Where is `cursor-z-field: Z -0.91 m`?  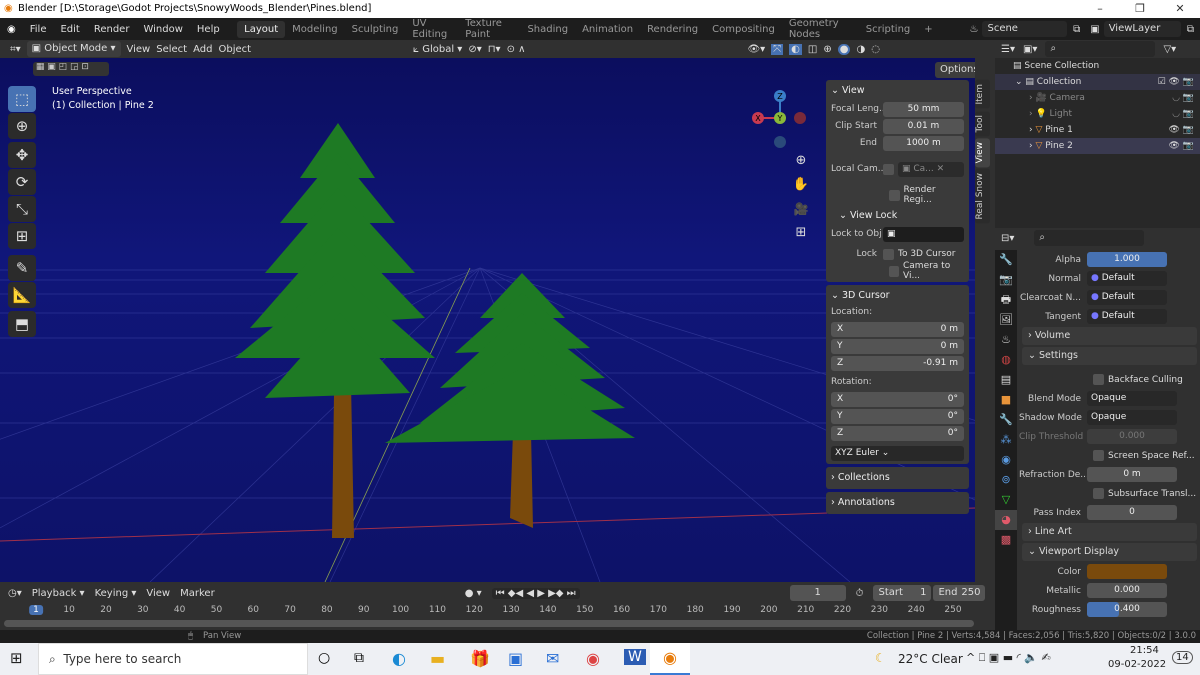
cursor-z-field: Z -0.91 m is located at coordinates (897, 363).